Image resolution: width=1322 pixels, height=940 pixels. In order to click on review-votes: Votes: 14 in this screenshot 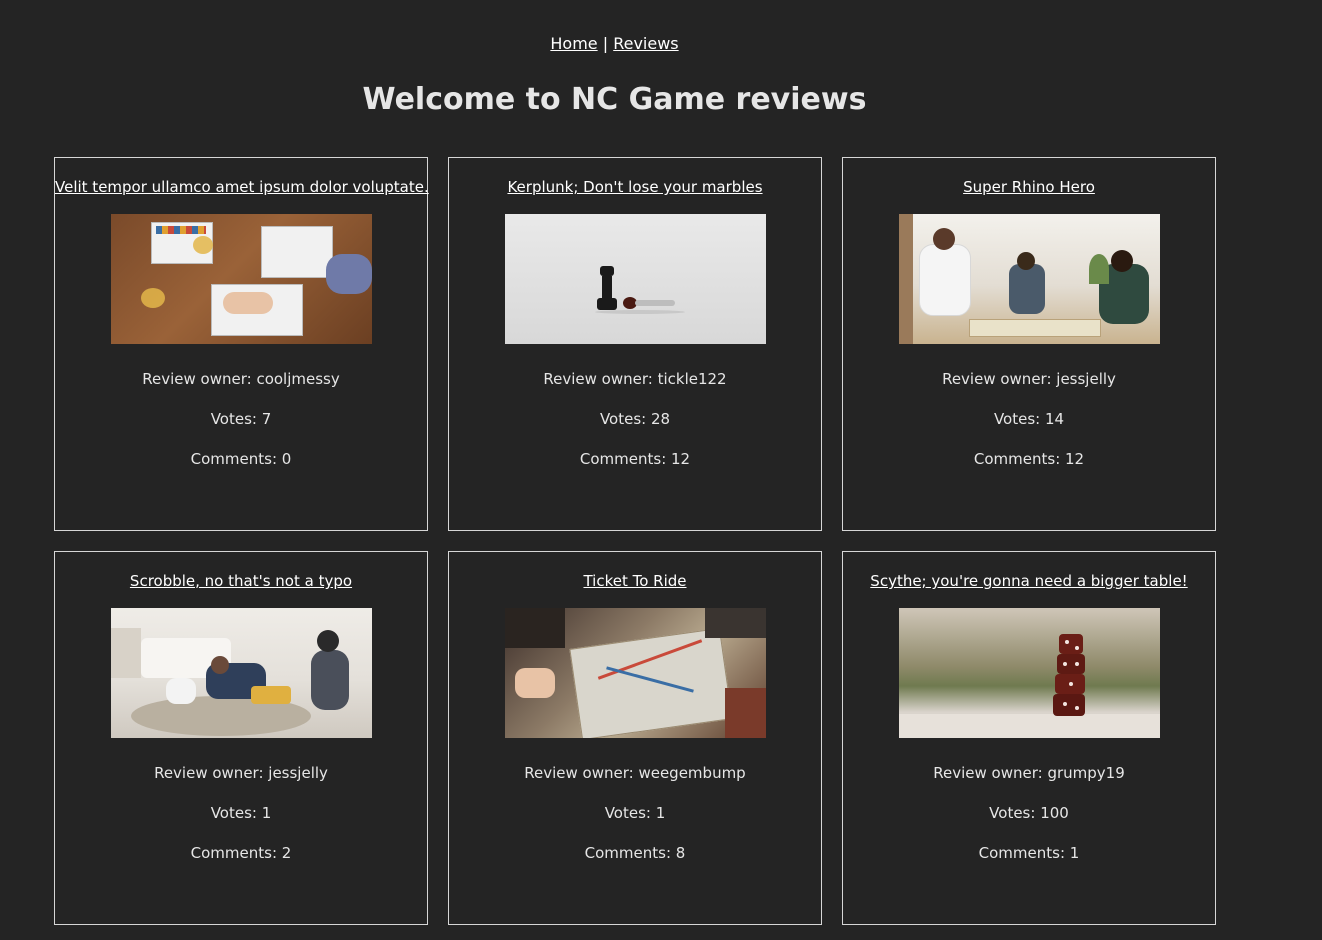, I will do `click(1029, 419)`.